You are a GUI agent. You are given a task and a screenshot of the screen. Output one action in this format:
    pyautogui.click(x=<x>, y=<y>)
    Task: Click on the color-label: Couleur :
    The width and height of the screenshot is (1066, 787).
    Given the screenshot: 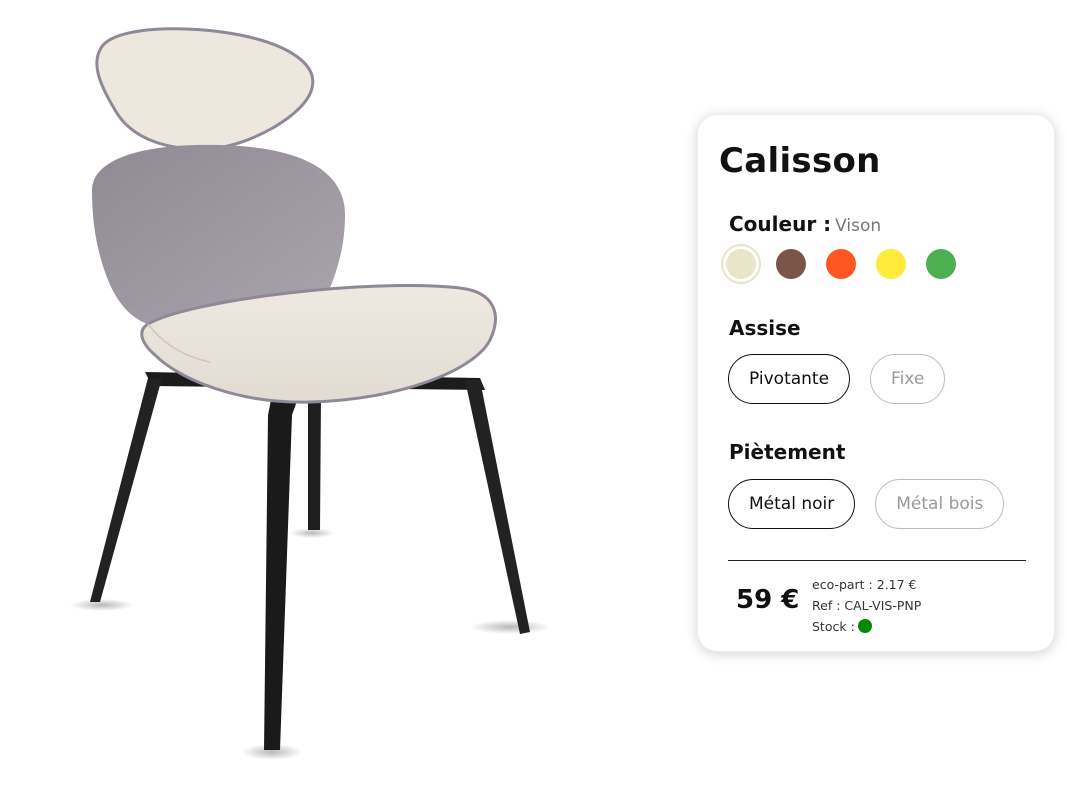 What is the action you would take?
    pyautogui.click(x=780, y=224)
    